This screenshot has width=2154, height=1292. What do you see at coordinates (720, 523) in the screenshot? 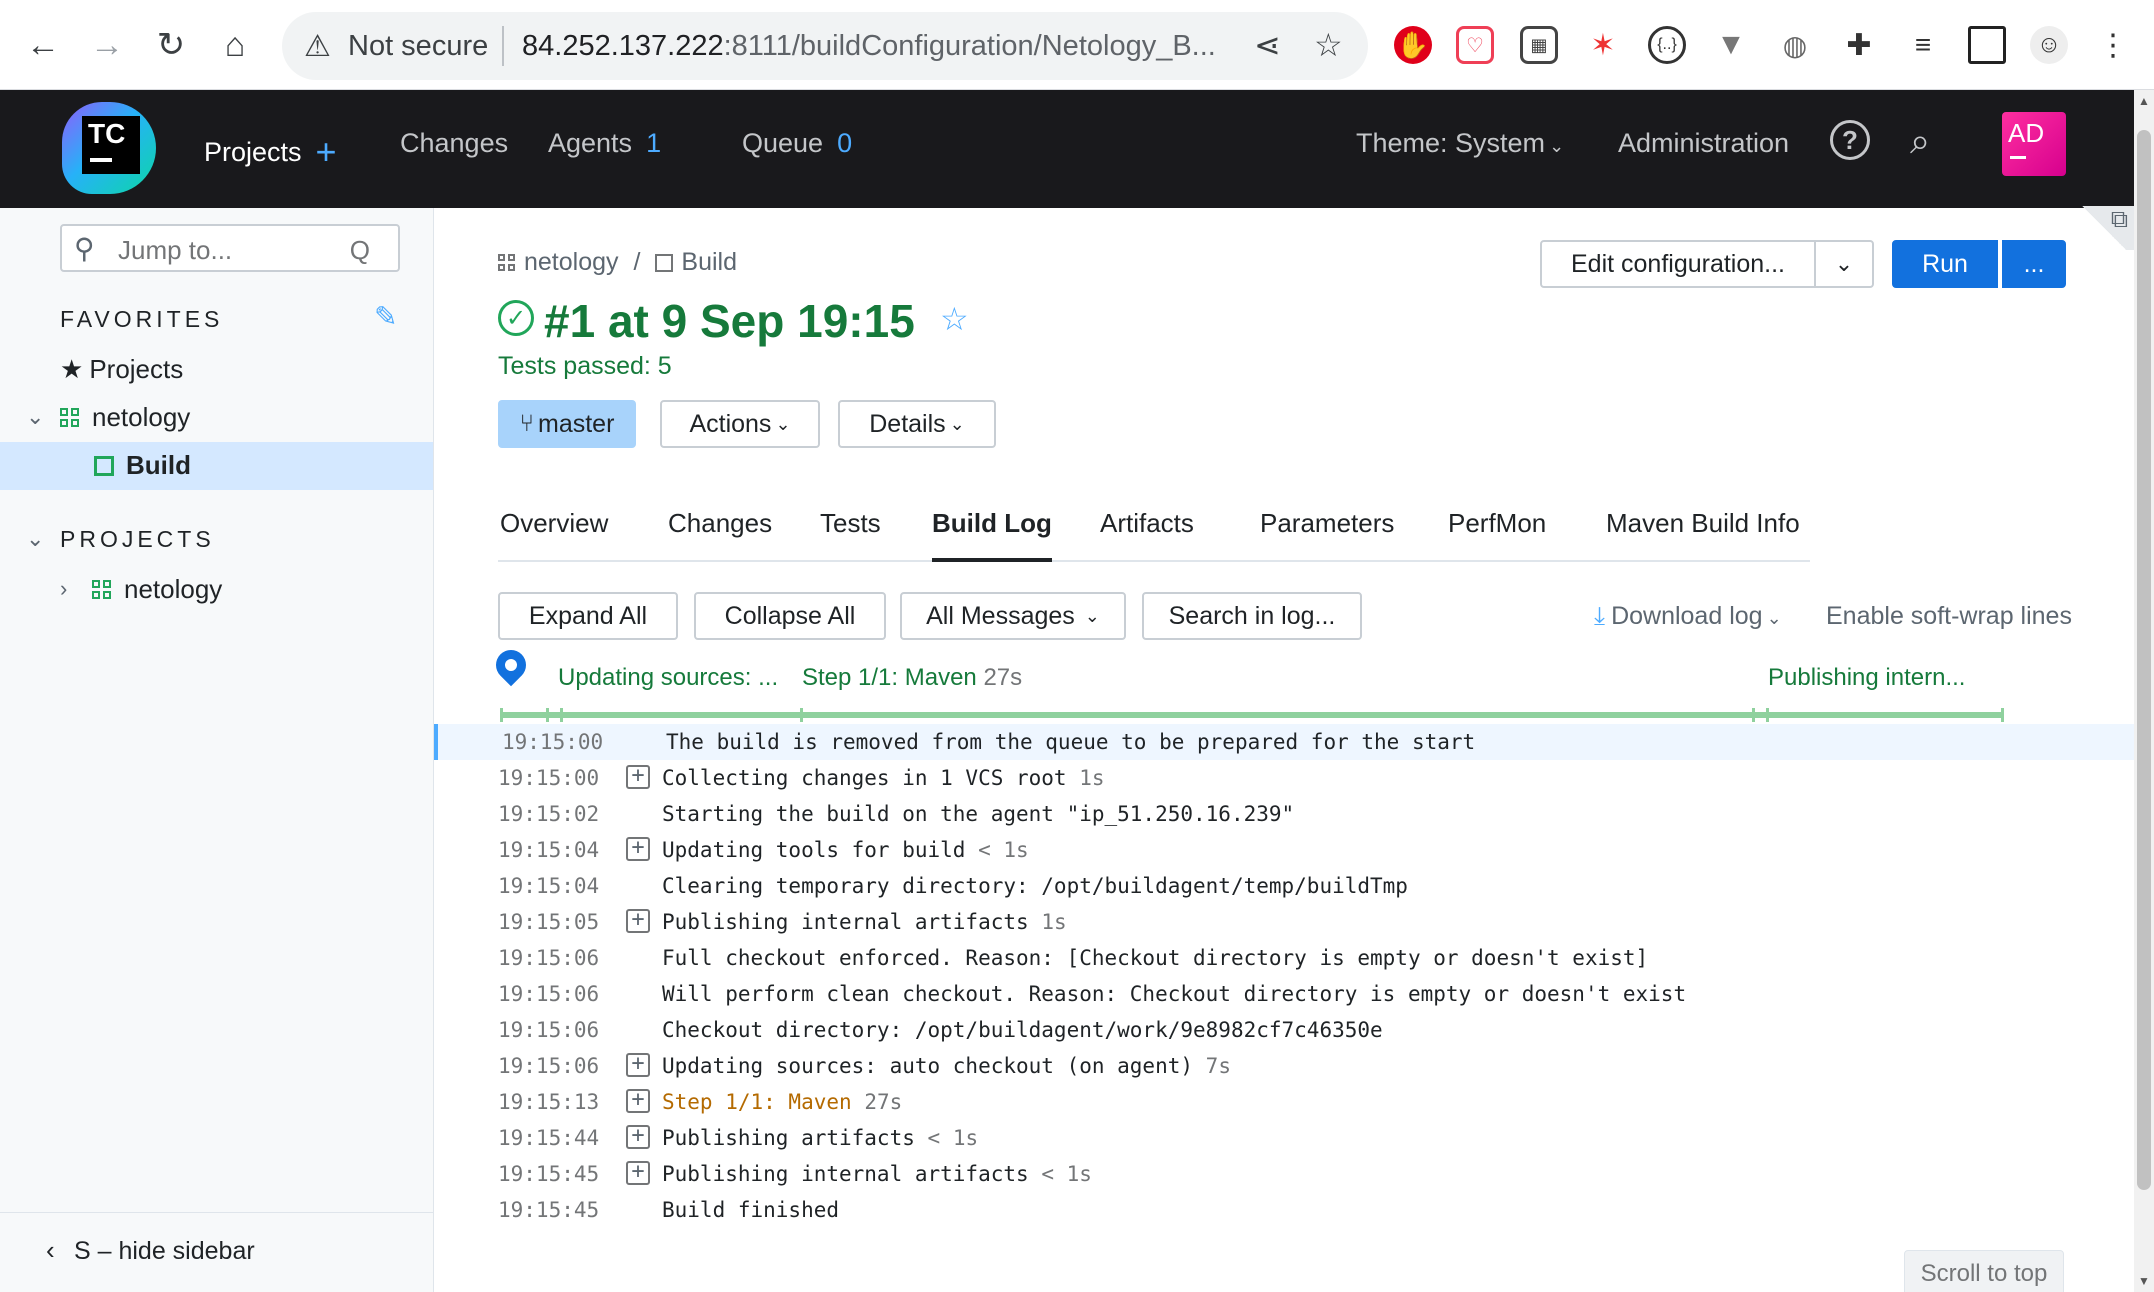
I see `tab-changes: Changes` at bounding box center [720, 523].